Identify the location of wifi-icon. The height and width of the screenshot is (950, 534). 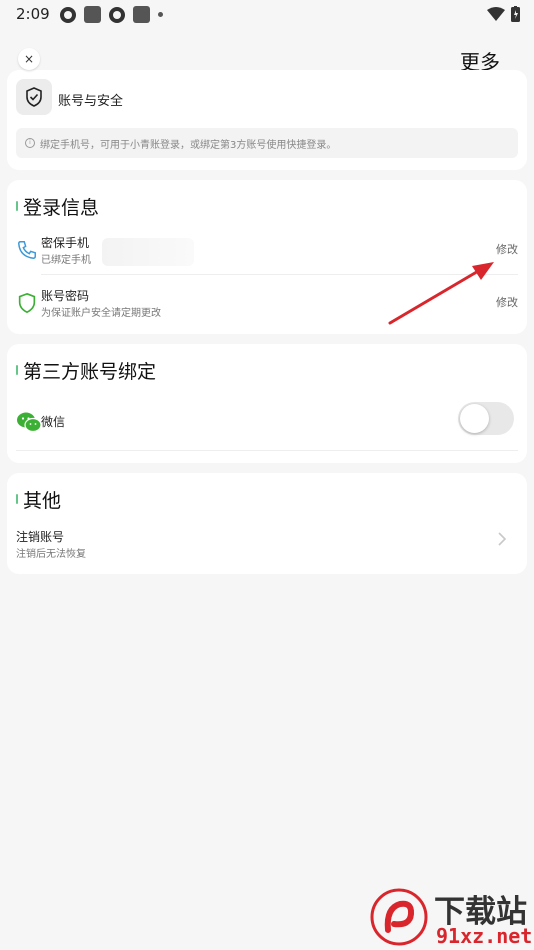
(496, 14).